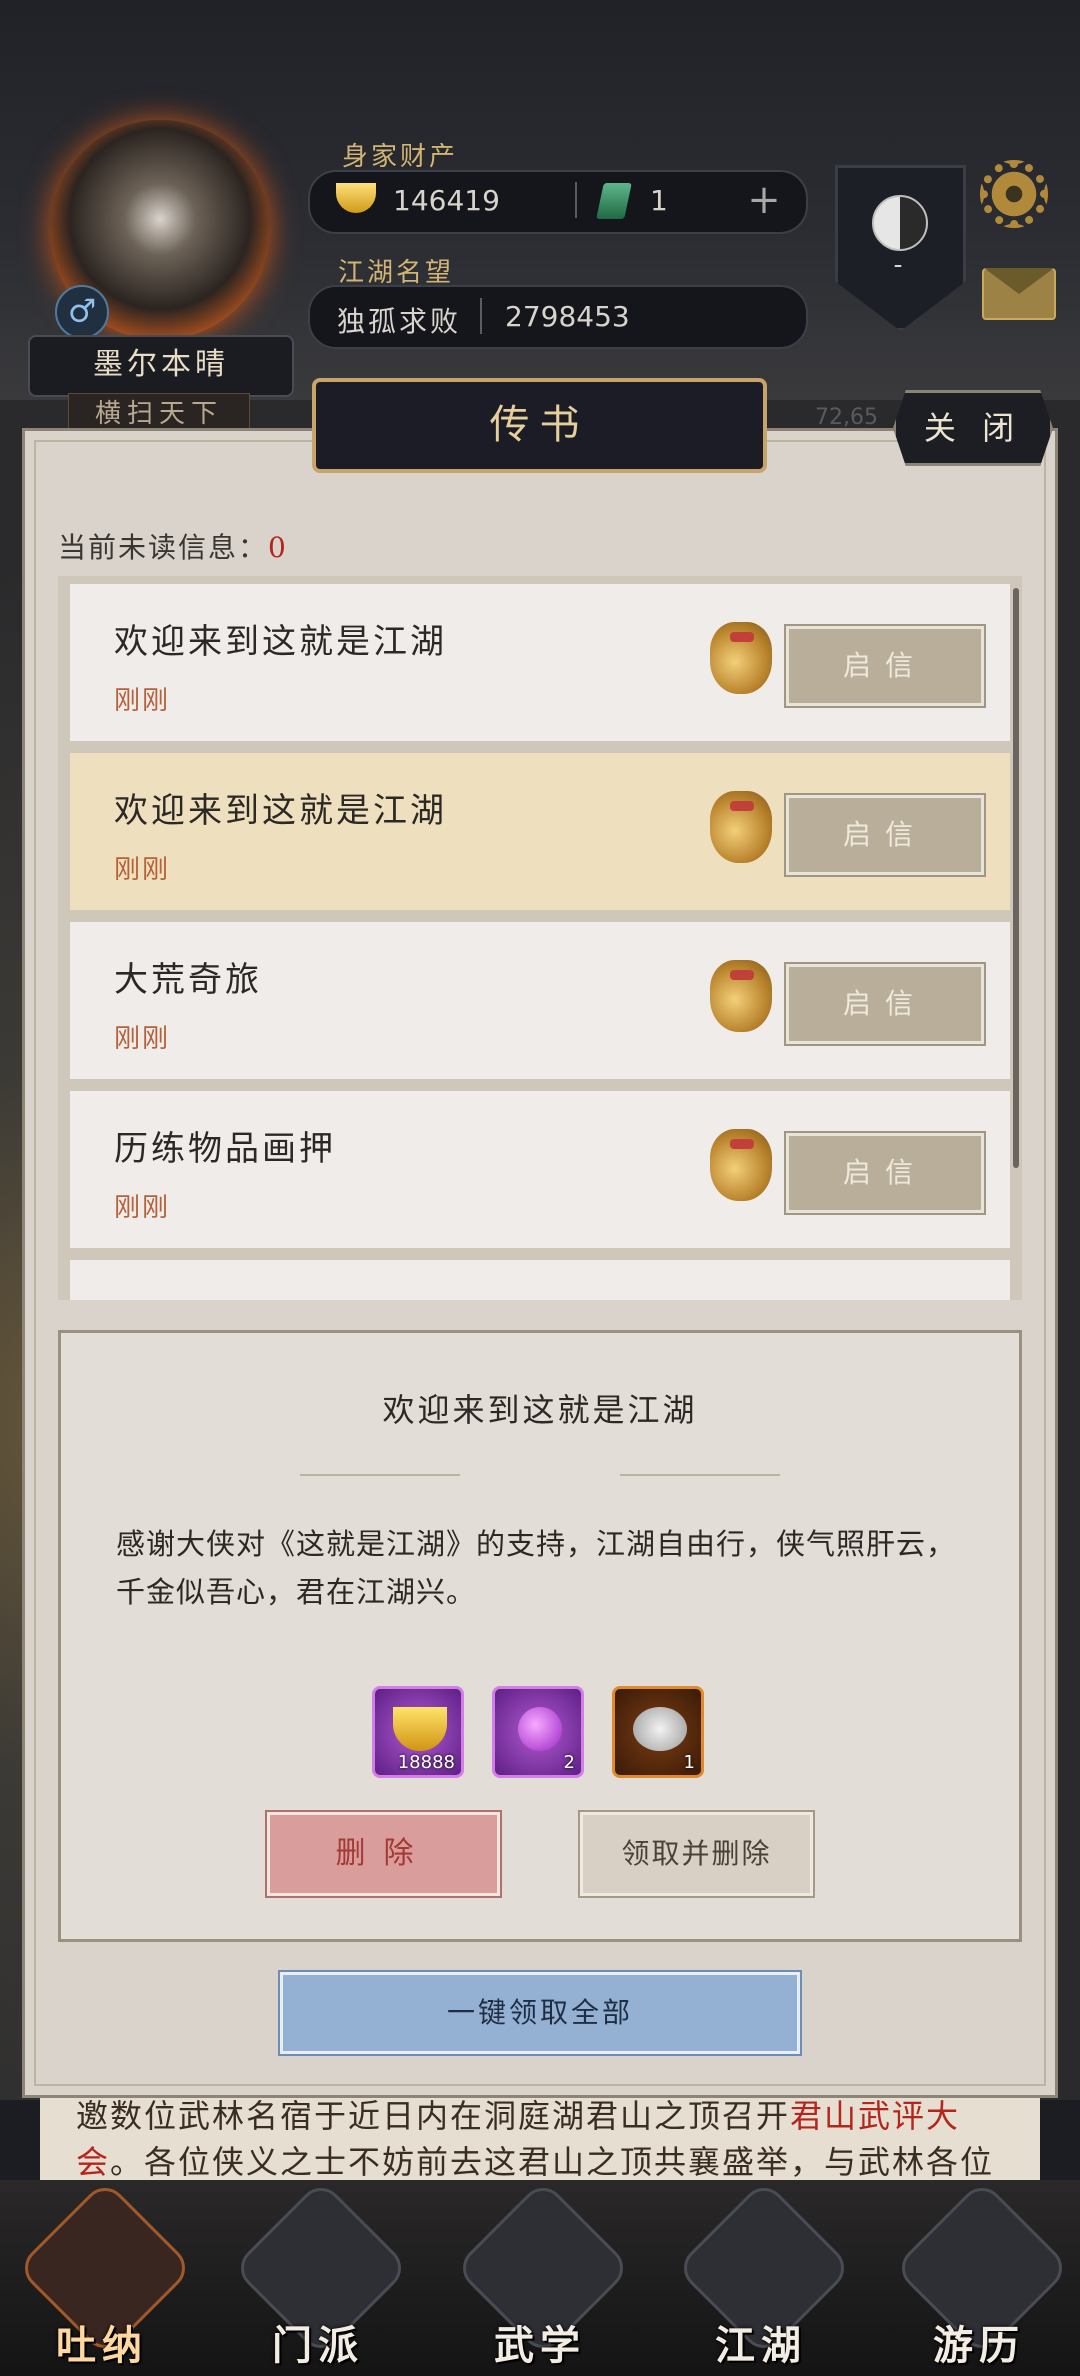  What do you see at coordinates (1019, 281) in the screenshot?
I see `mail-flap` at bounding box center [1019, 281].